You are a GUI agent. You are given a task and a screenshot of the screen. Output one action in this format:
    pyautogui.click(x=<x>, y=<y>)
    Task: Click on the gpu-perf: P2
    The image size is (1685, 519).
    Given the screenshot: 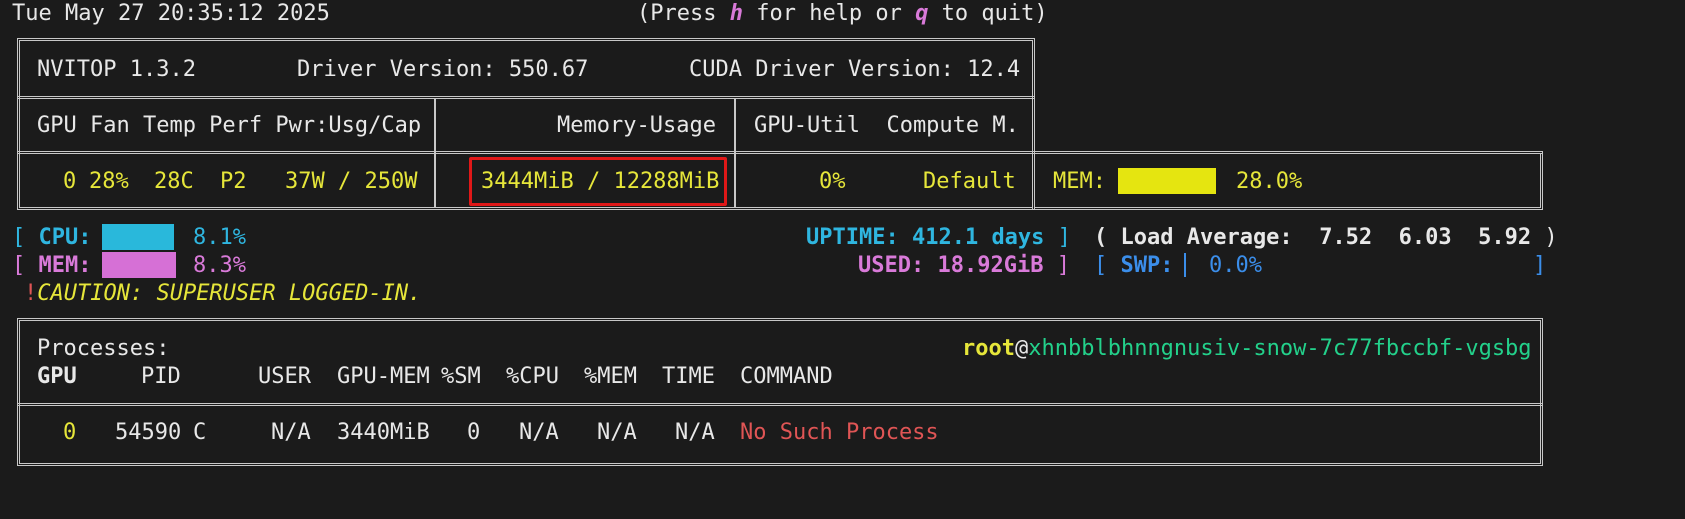 What is the action you would take?
    pyautogui.click(x=233, y=181)
    